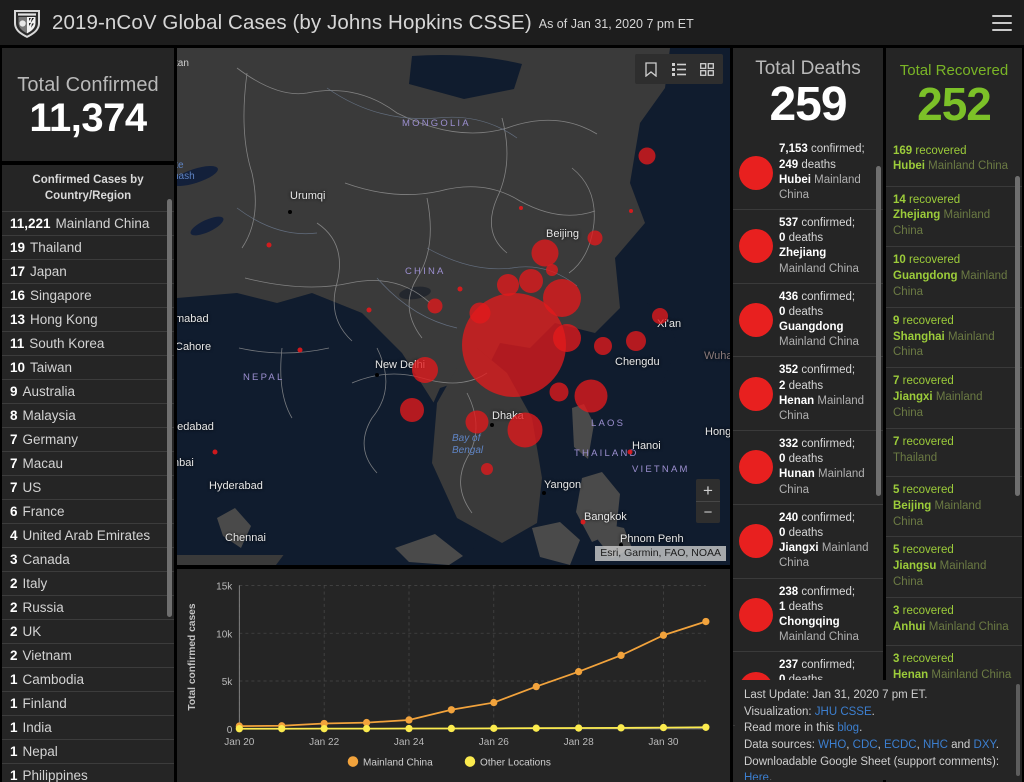 This screenshot has width=1024, height=782. I want to click on country-row: 6 France, so click(88, 511).